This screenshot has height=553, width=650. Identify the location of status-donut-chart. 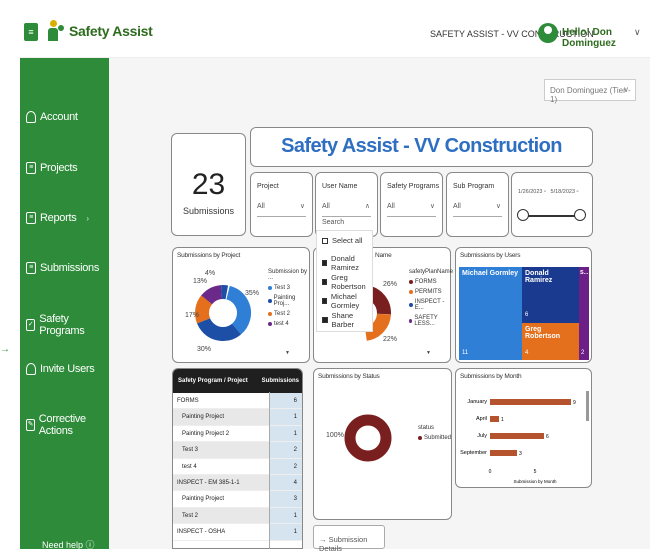
(383, 445).